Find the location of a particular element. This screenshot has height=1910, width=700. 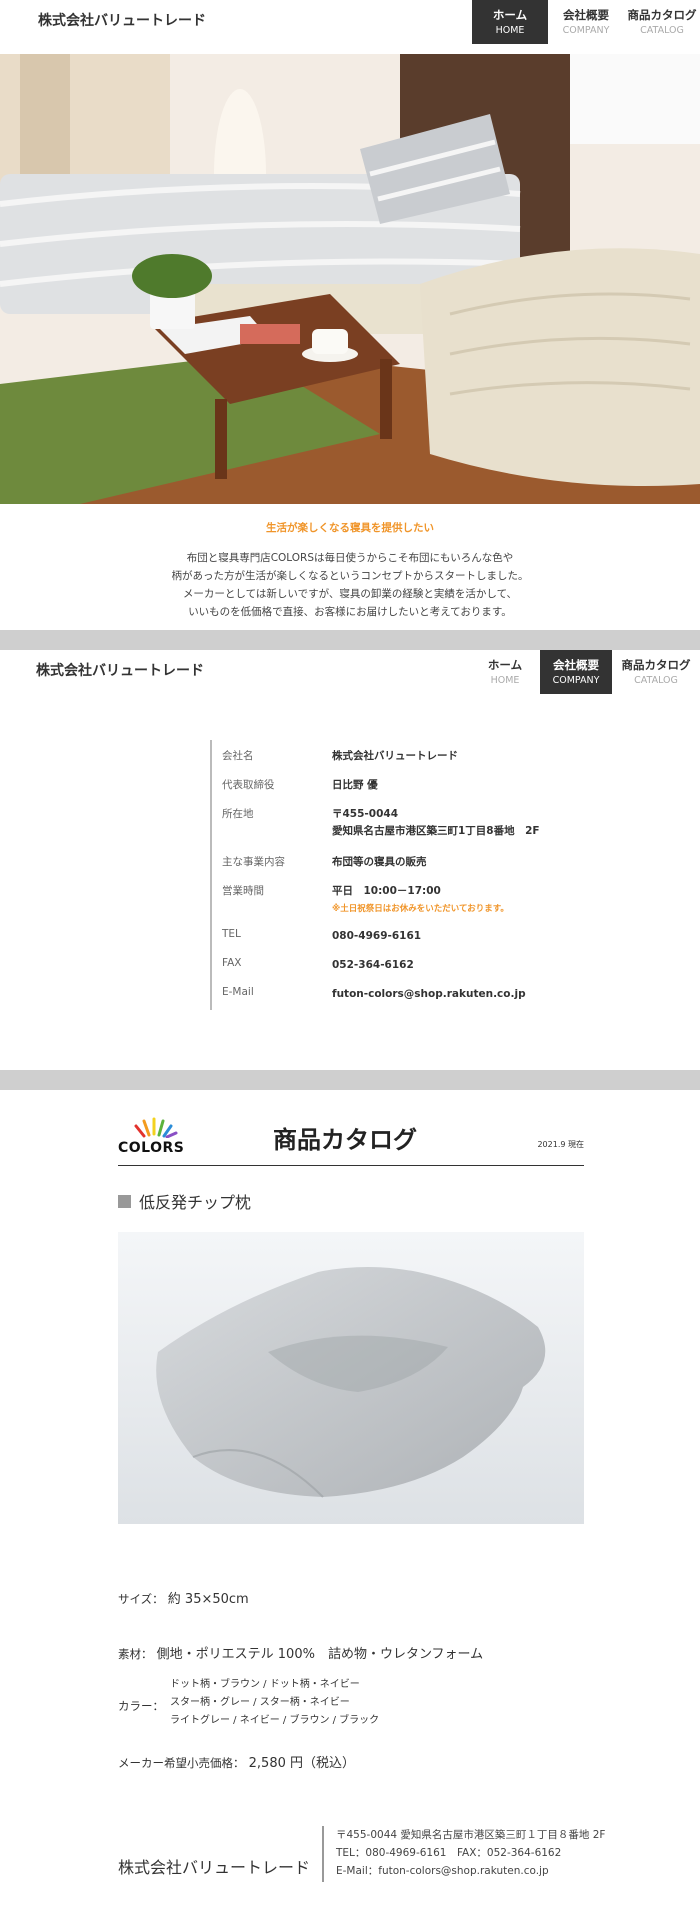

business-hours: 平日 10:00－17:00 is located at coordinates (386, 891).